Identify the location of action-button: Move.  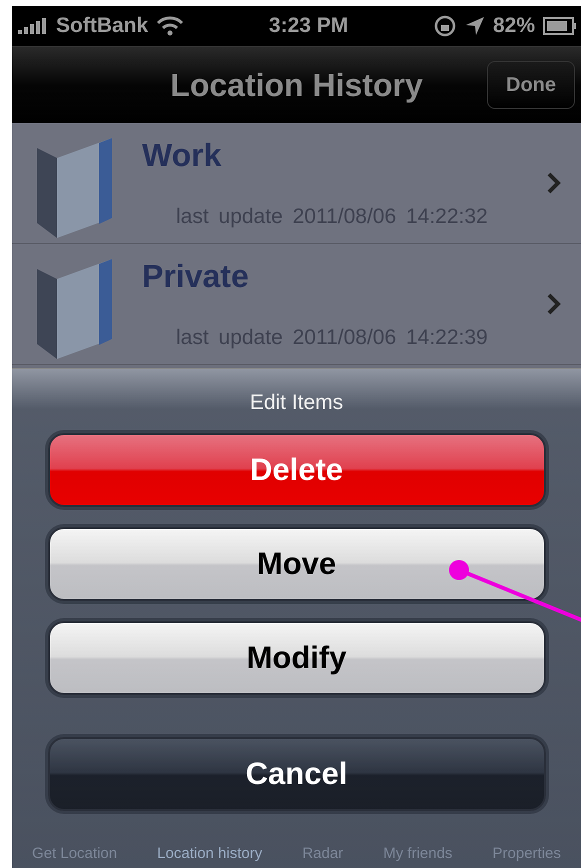
(297, 564).